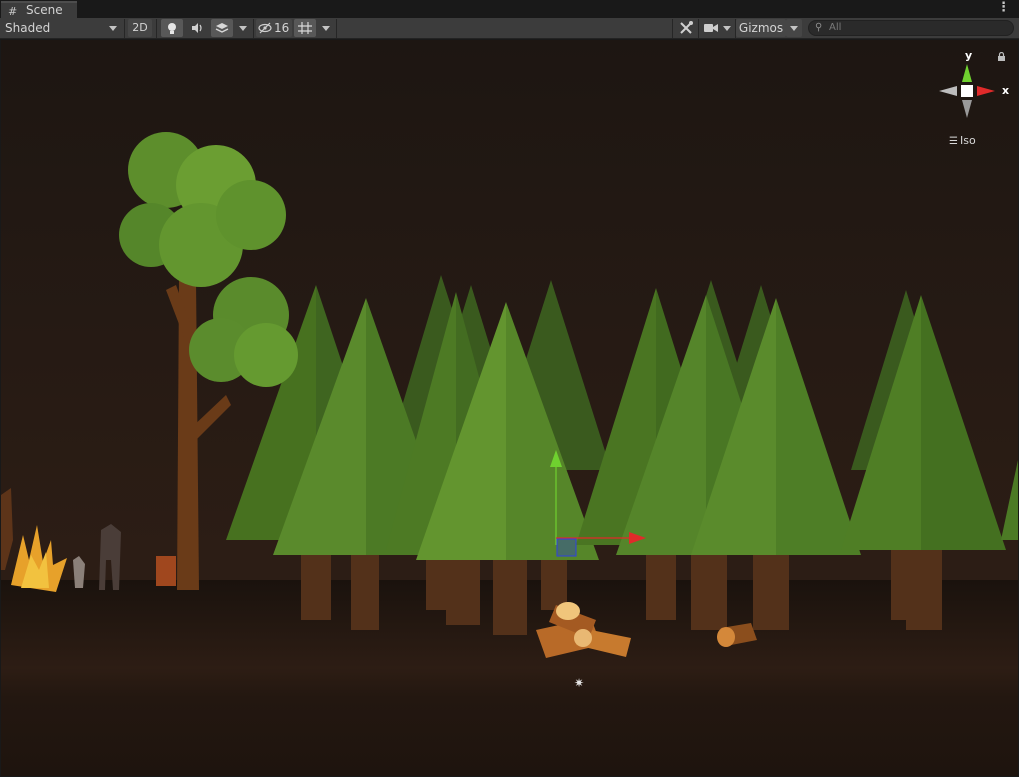 This screenshot has height=777, width=1019. What do you see at coordinates (509, 9) in the screenshot?
I see `tab-bar: # Scene ⋮` at bounding box center [509, 9].